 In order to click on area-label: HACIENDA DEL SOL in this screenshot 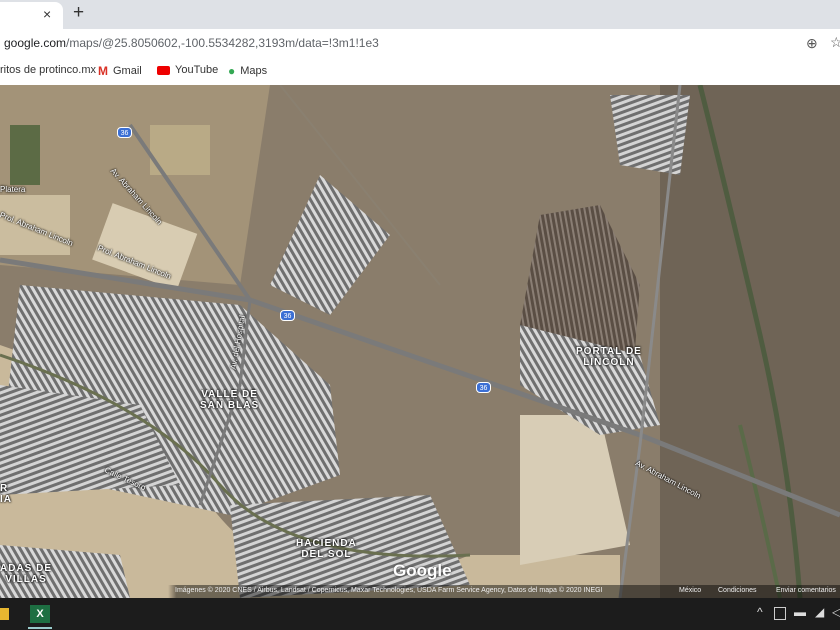, I will do `click(326, 549)`.